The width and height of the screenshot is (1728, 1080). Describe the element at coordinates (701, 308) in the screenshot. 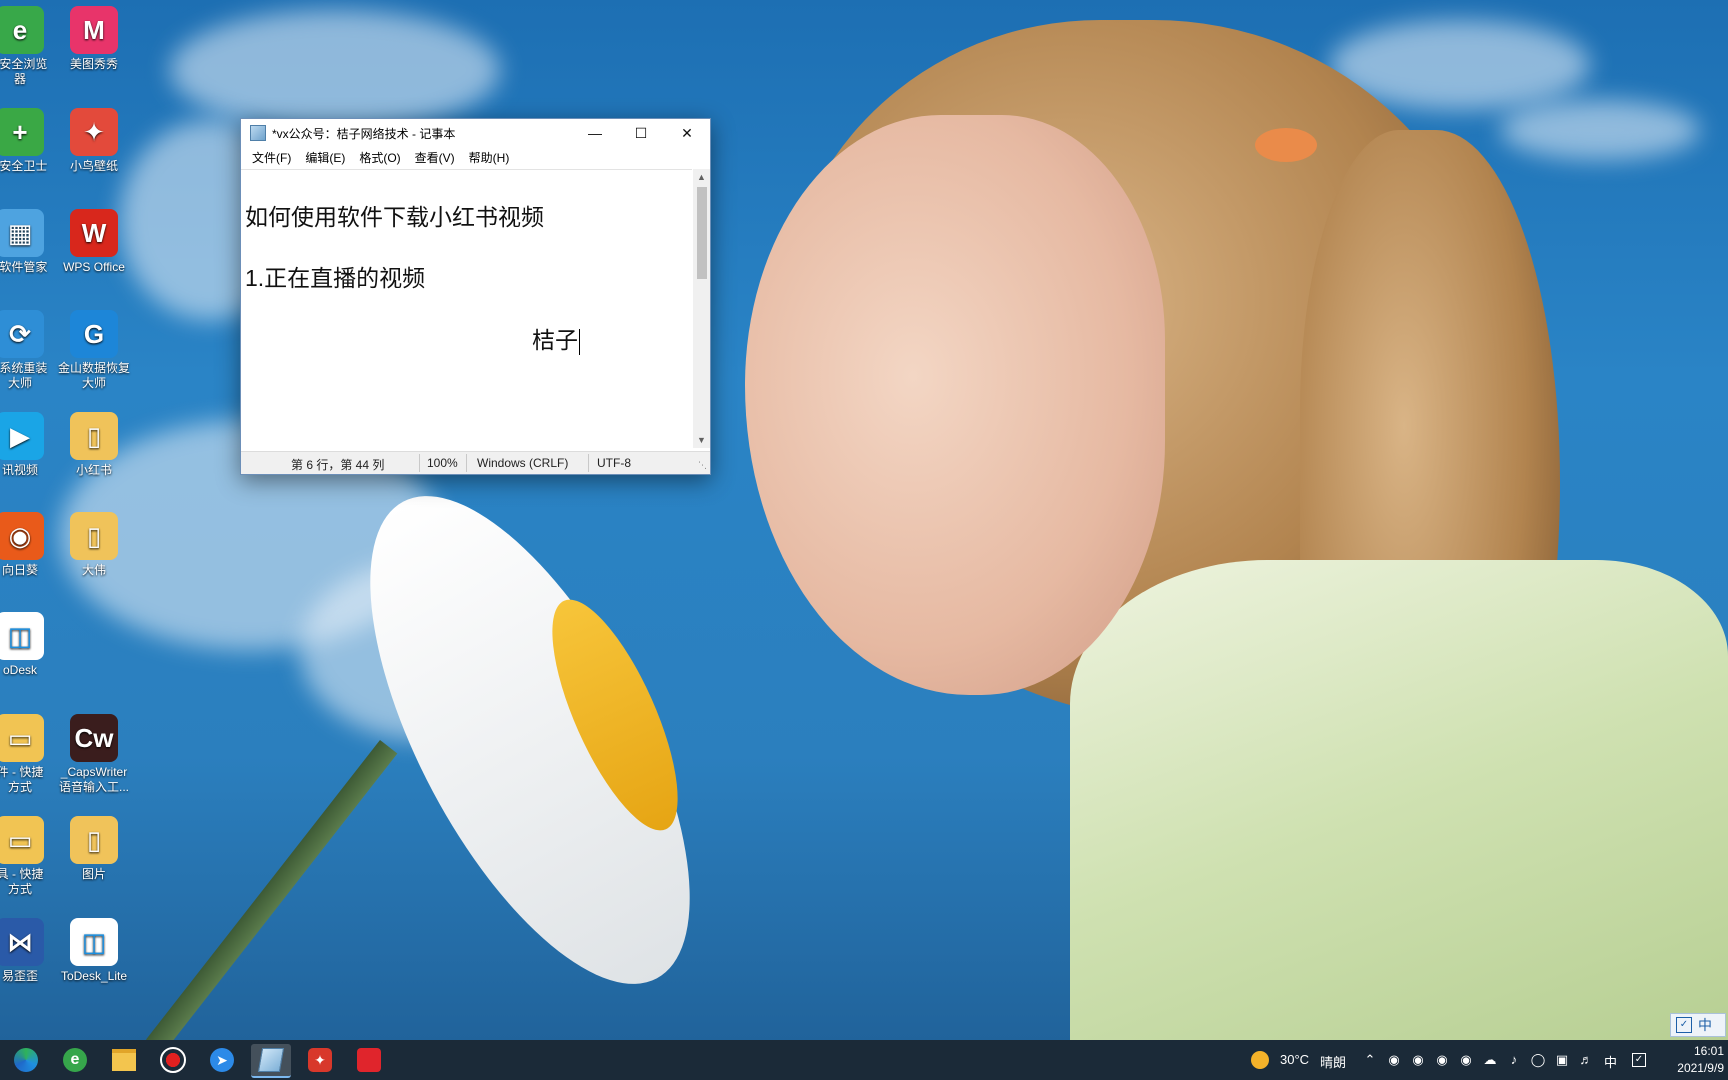

I see `vertical-scrollbar: ▲ ▼` at that location.